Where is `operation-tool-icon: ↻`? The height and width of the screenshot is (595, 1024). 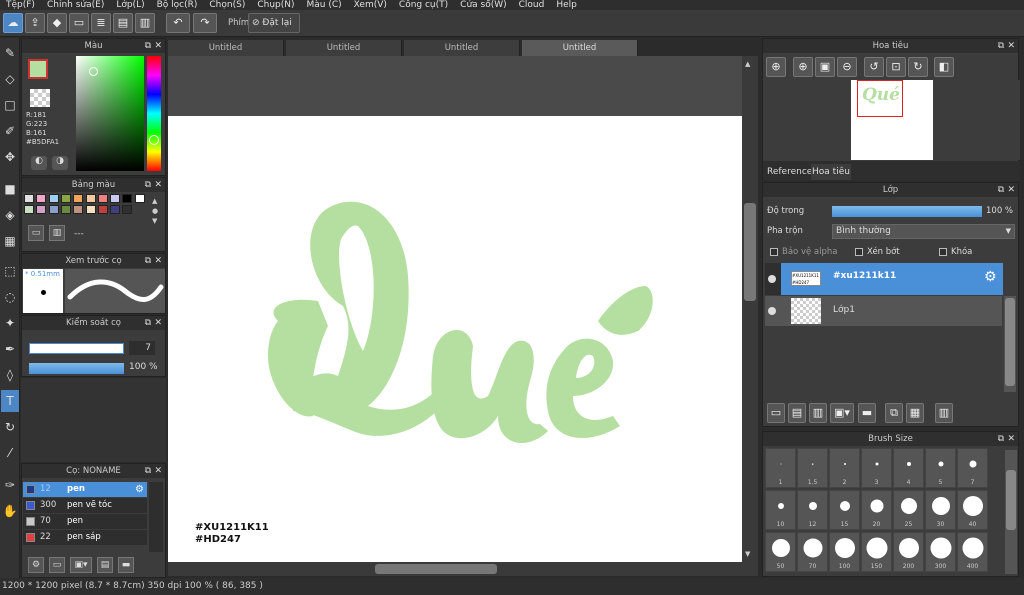
operation-tool-icon: ↻ is located at coordinates (10, 427).